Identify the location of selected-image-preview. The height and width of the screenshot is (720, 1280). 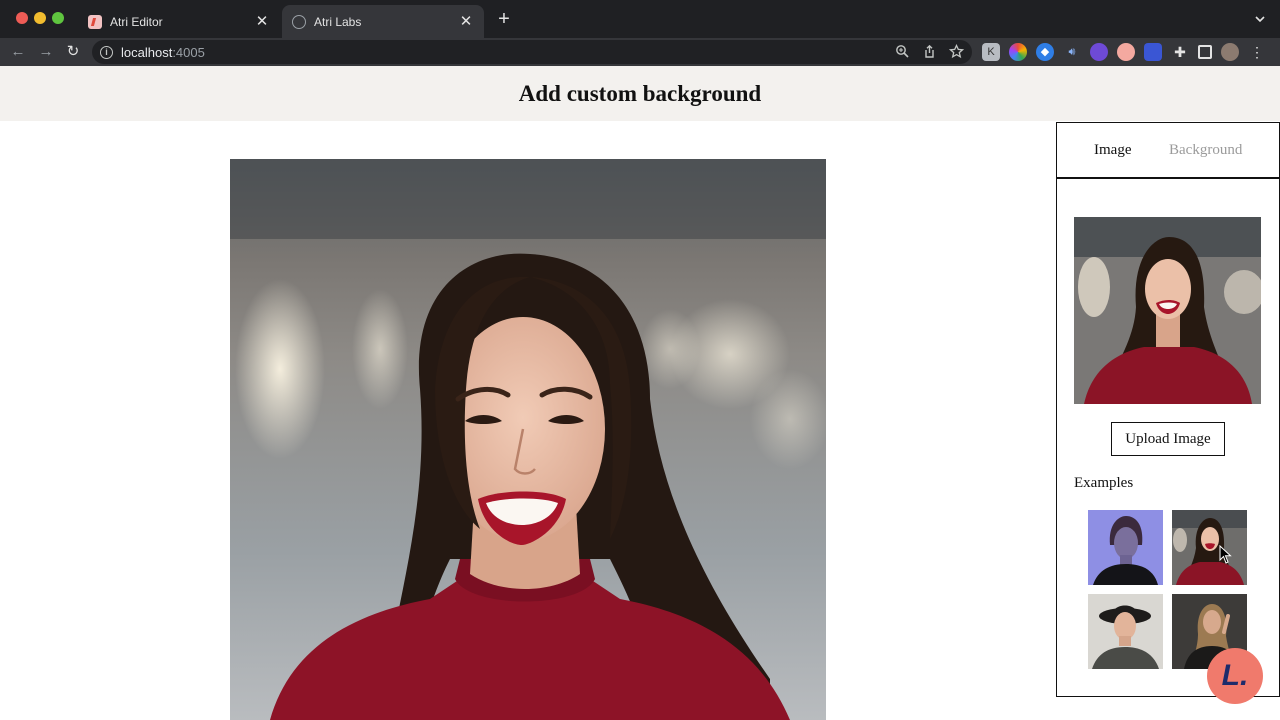
(1167, 310).